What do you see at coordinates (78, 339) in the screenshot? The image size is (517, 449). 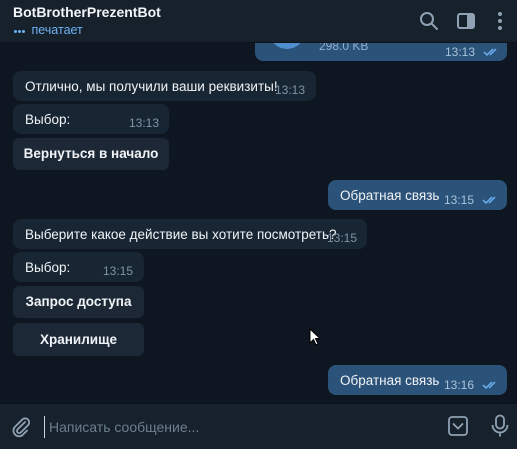 I see `storage-button: Хранилище` at bounding box center [78, 339].